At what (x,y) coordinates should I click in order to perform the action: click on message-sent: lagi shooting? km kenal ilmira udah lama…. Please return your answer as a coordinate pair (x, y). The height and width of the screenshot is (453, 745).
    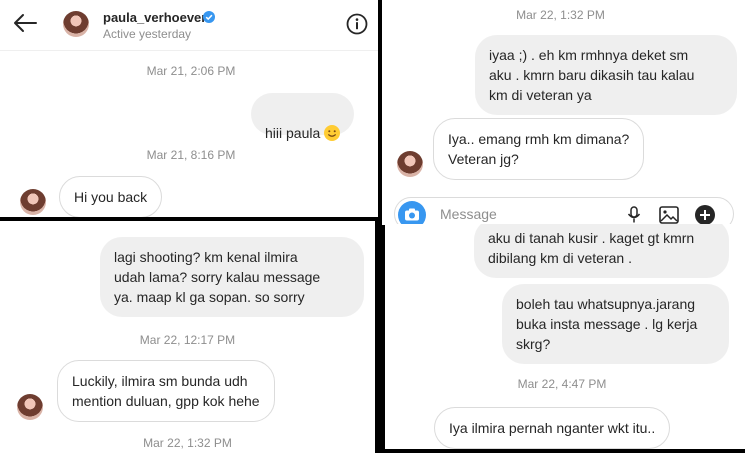
    Looking at the image, I should click on (232, 277).